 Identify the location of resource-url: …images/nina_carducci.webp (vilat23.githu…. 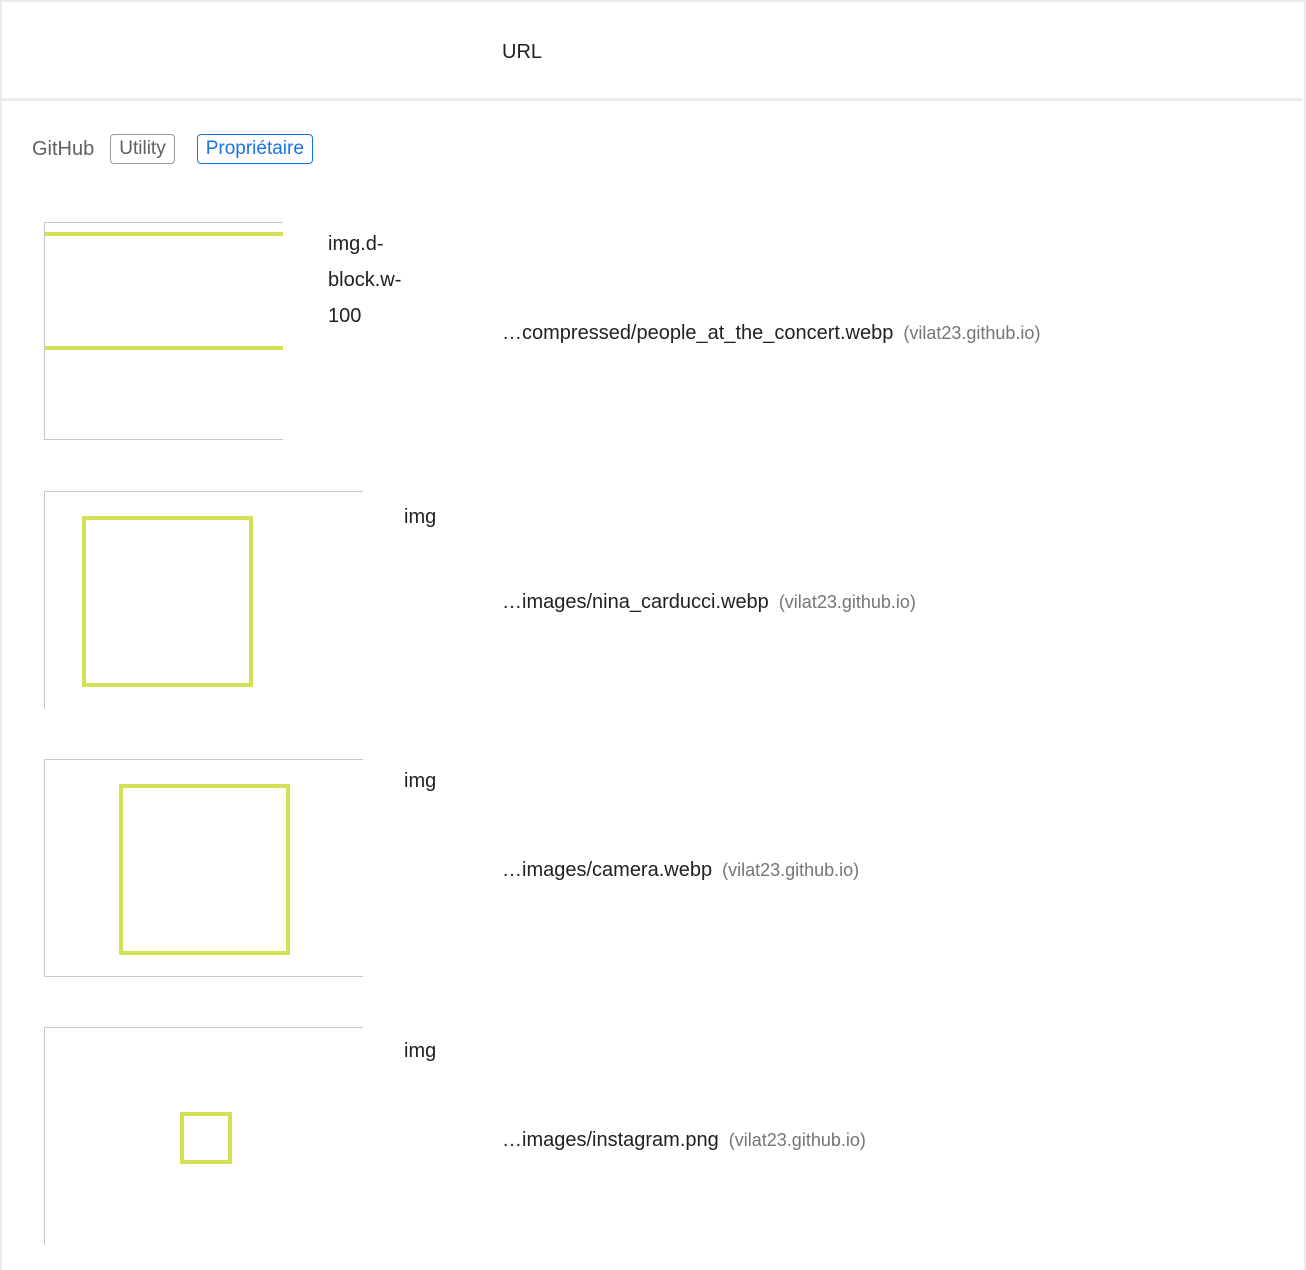
(709, 602).